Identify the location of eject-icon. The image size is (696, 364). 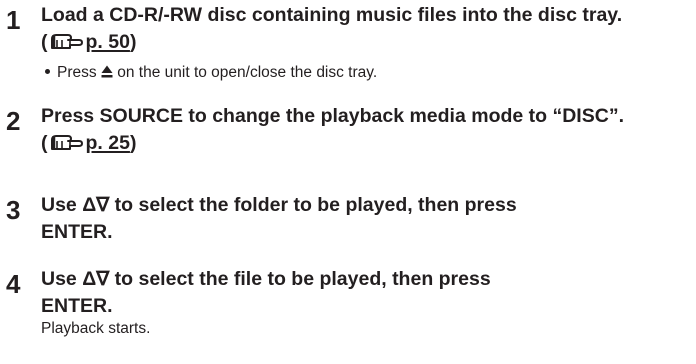
(107, 71).